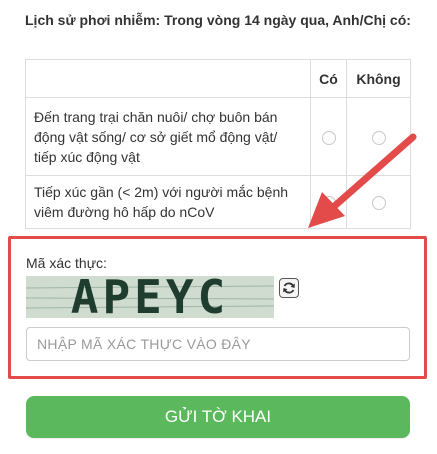  I want to click on pointer-arrow-icon, so click(362, 180).